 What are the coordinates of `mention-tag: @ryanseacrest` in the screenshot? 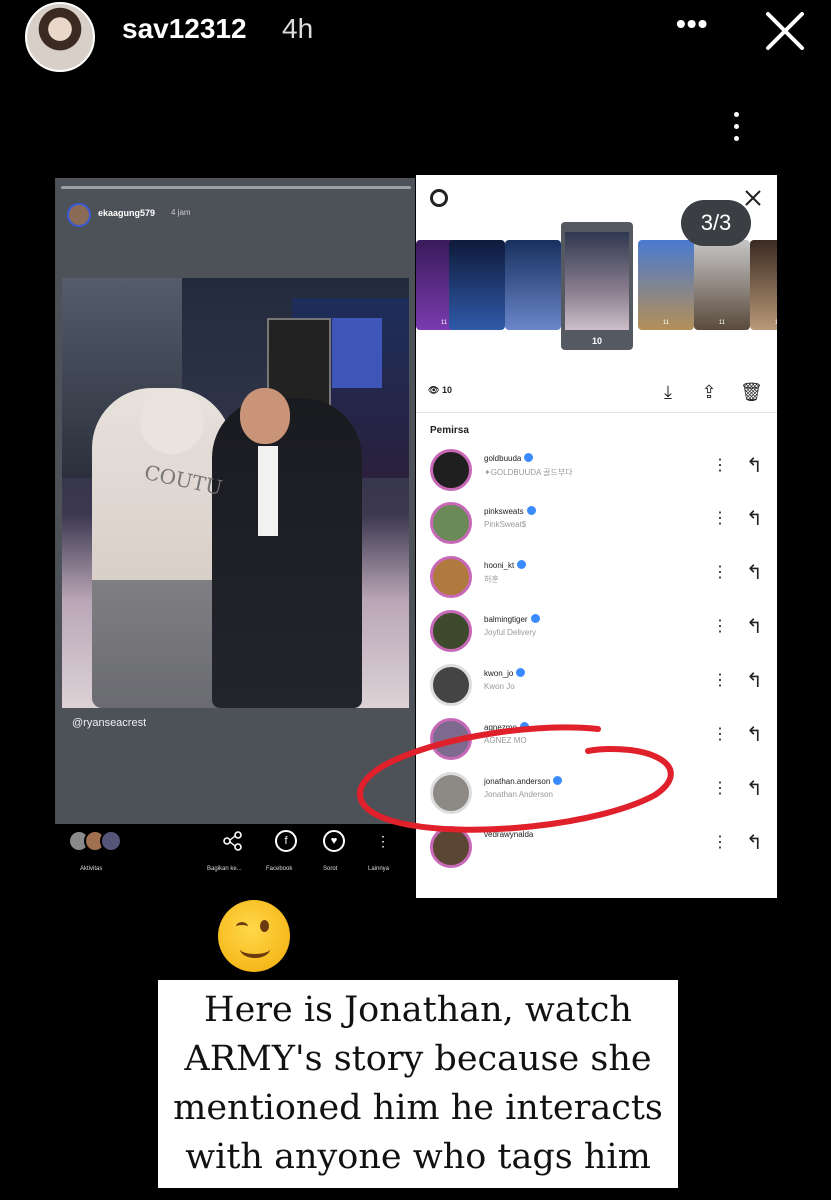 It's located at (109, 723).